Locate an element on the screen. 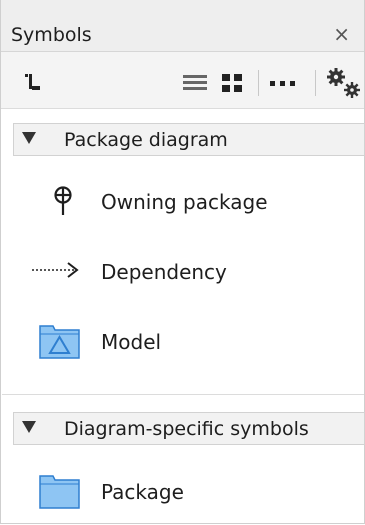 The height and width of the screenshot is (525, 365). close-icon: × is located at coordinates (341, 34).